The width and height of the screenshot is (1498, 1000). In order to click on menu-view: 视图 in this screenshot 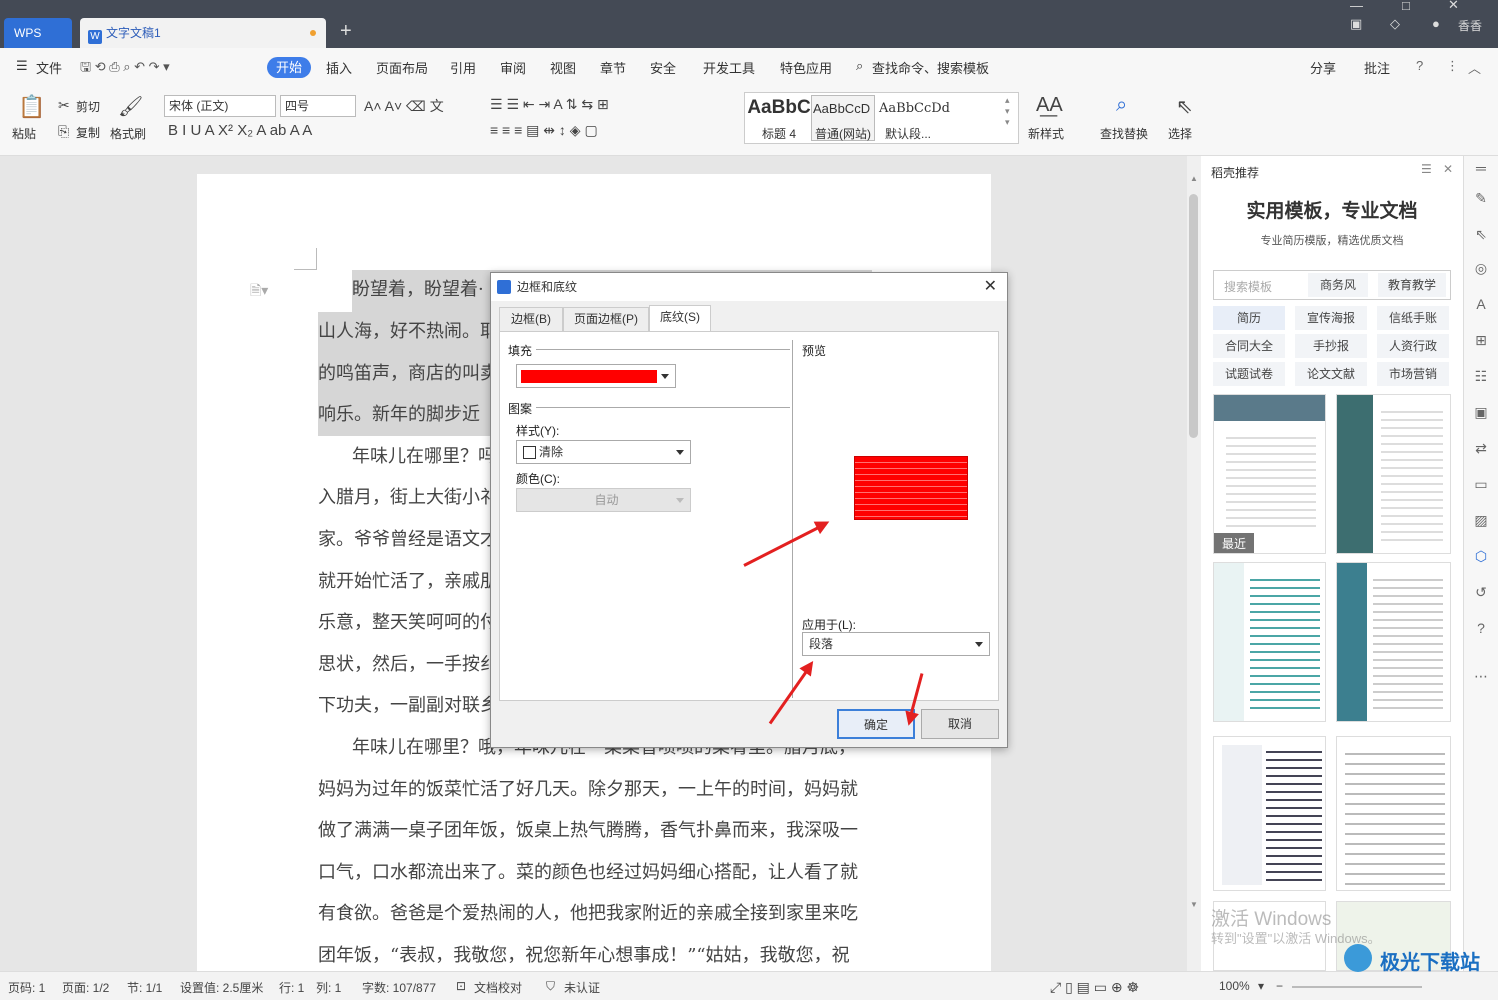, I will do `click(563, 67)`.